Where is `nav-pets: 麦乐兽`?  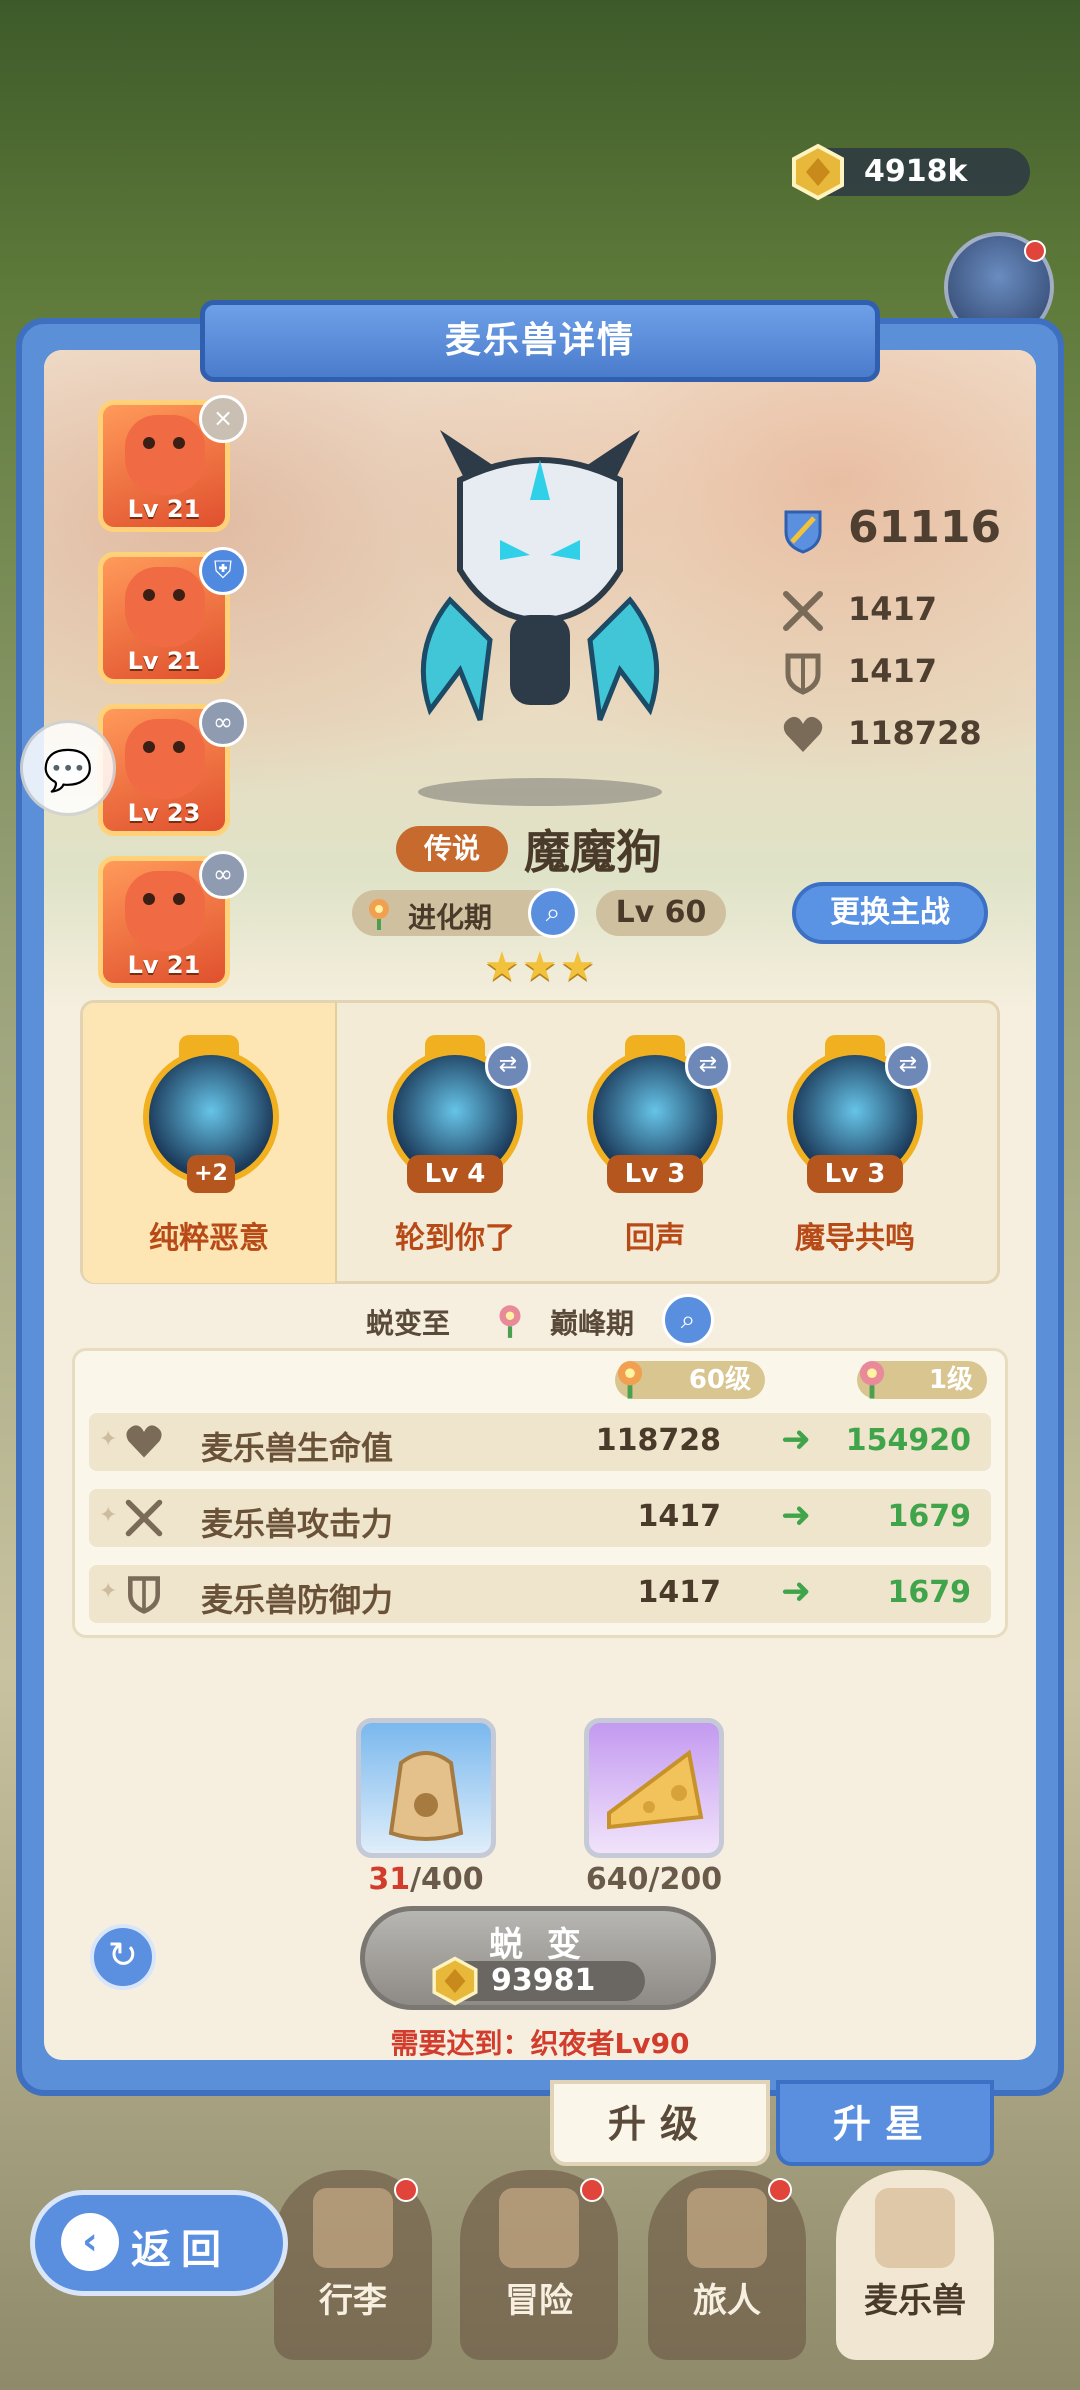
nav-pets: 麦乐兽 is located at coordinates (915, 2265).